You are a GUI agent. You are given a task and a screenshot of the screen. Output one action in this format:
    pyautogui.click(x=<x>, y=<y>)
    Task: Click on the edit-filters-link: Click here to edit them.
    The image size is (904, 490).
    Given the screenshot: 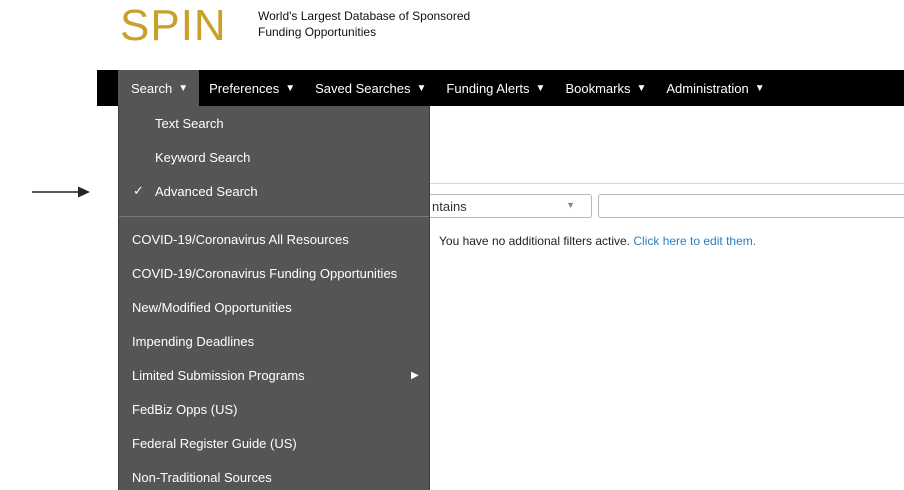 What is the action you would take?
    pyautogui.click(x=694, y=241)
    